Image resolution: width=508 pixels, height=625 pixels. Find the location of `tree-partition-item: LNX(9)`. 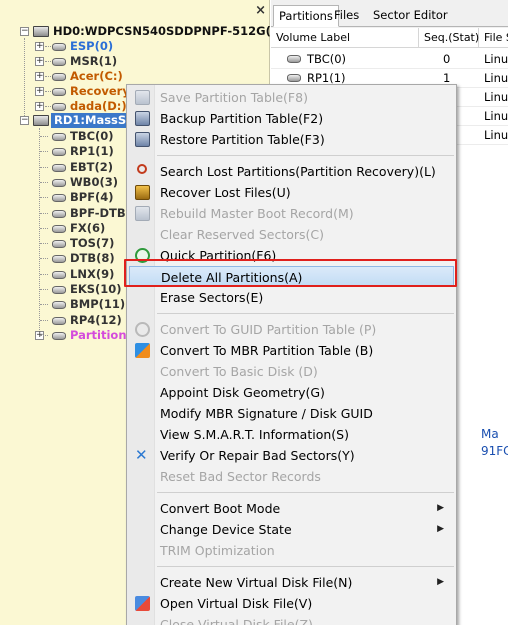

tree-partition-item: LNX(9) is located at coordinates (92, 274).